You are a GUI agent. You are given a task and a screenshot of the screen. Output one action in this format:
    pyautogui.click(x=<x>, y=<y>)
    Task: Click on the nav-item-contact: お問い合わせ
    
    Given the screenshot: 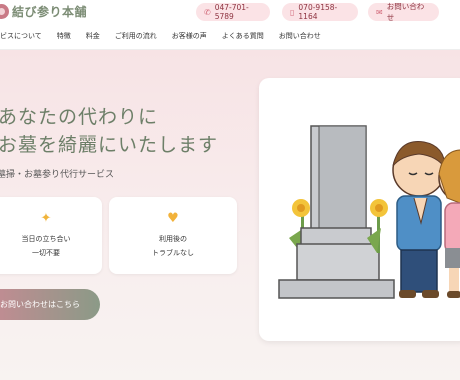 What is the action you would take?
    pyautogui.click(x=300, y=36)
    